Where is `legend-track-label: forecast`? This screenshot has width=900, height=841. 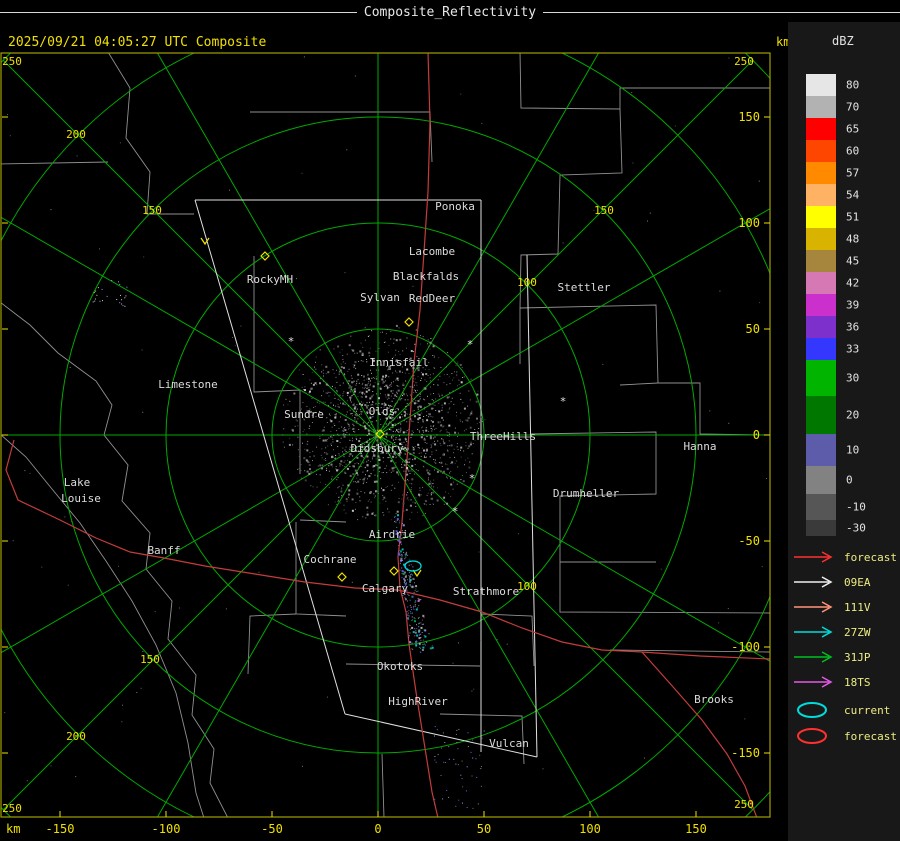
legend-track-label: forecast is located at coordinates (870, 557).